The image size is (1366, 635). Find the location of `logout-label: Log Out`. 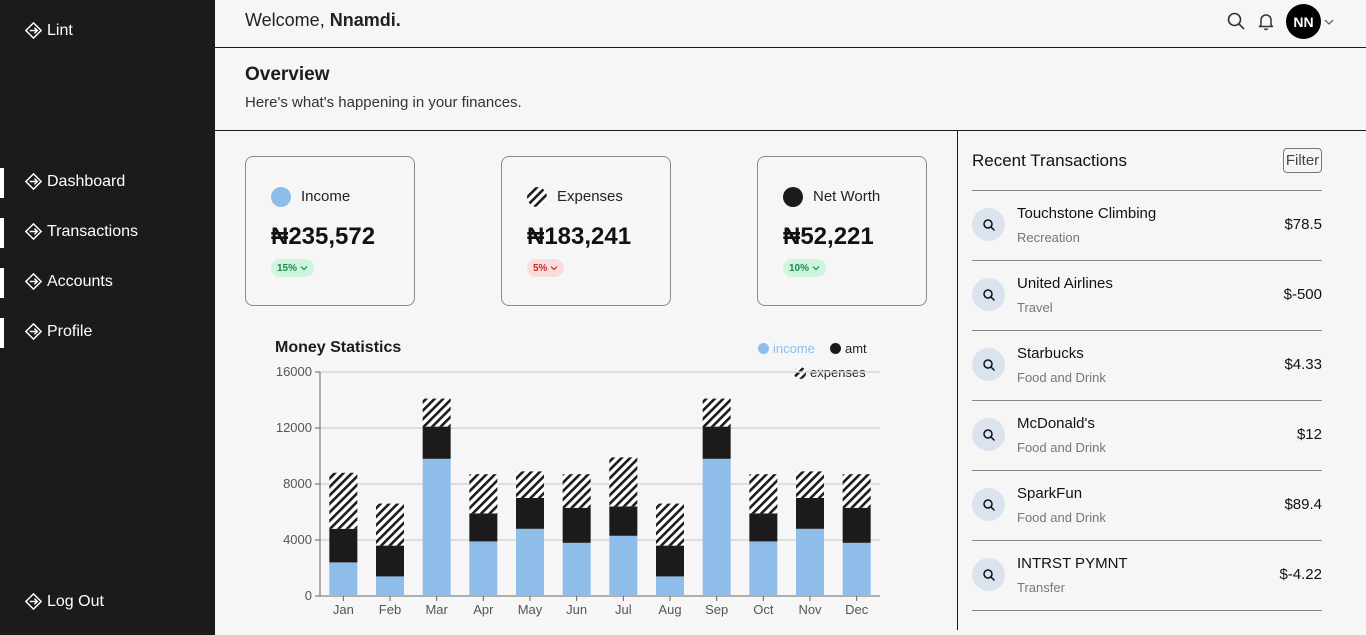

logout-label: Log Out is located at coordinates (75, 601).